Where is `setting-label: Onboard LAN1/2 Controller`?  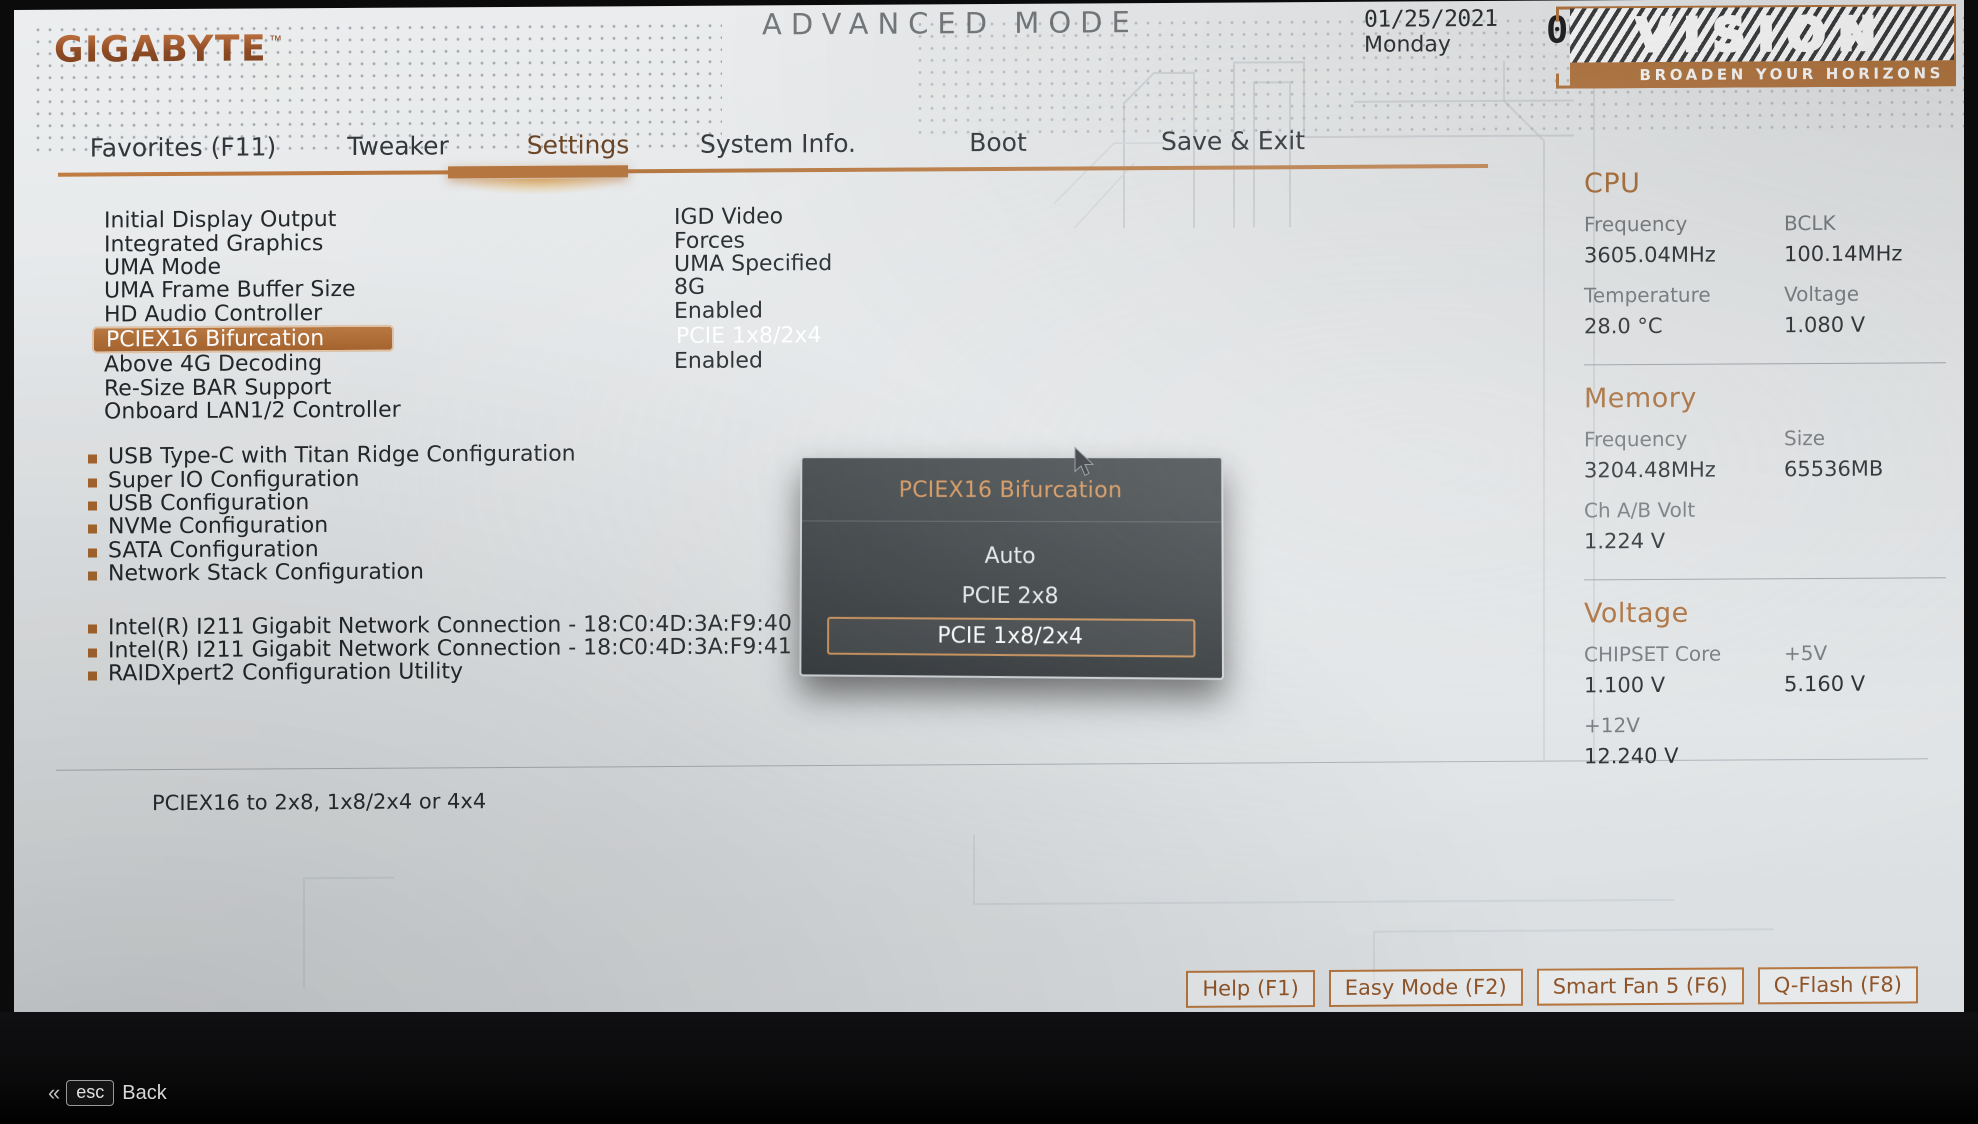
setting-label: Onboard LAN1/2 Controller is located at coordinates (252, 411).